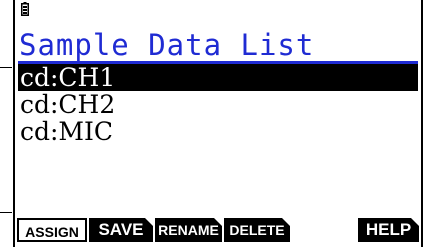  Describe the element at coordinates (25, 9) in the screenshot. I see `battery-icon` at that location.